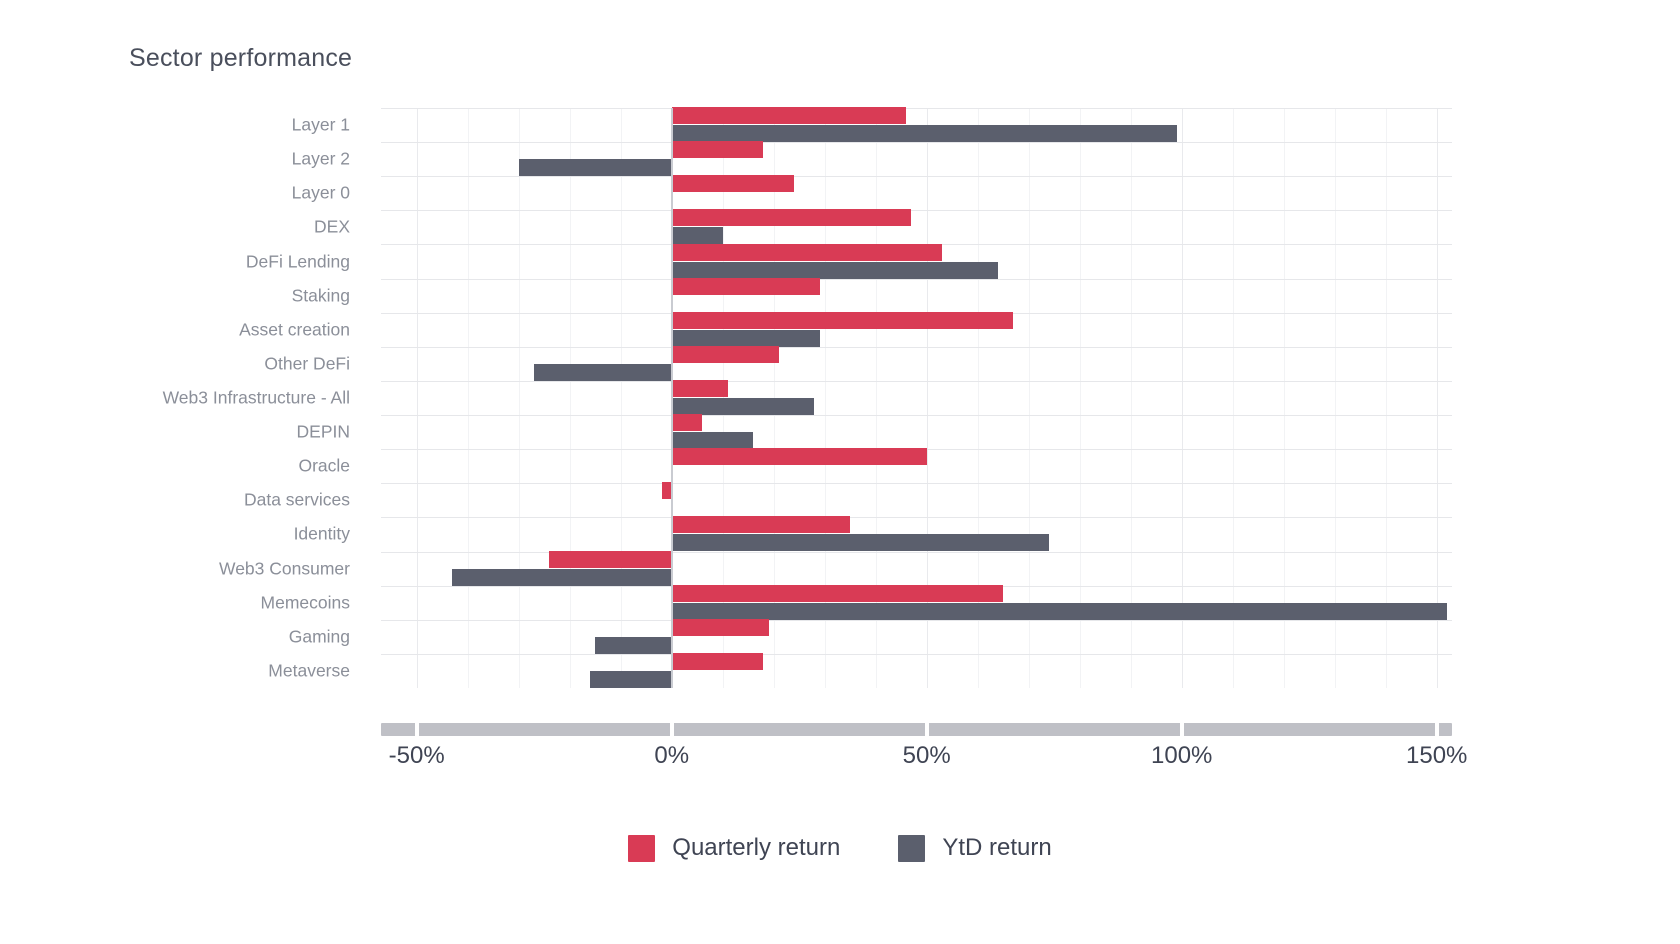 Image resolution: width=1680 pixels, height=944 pixels. I want to click on legend-item: YtD return, so click(975, 848).